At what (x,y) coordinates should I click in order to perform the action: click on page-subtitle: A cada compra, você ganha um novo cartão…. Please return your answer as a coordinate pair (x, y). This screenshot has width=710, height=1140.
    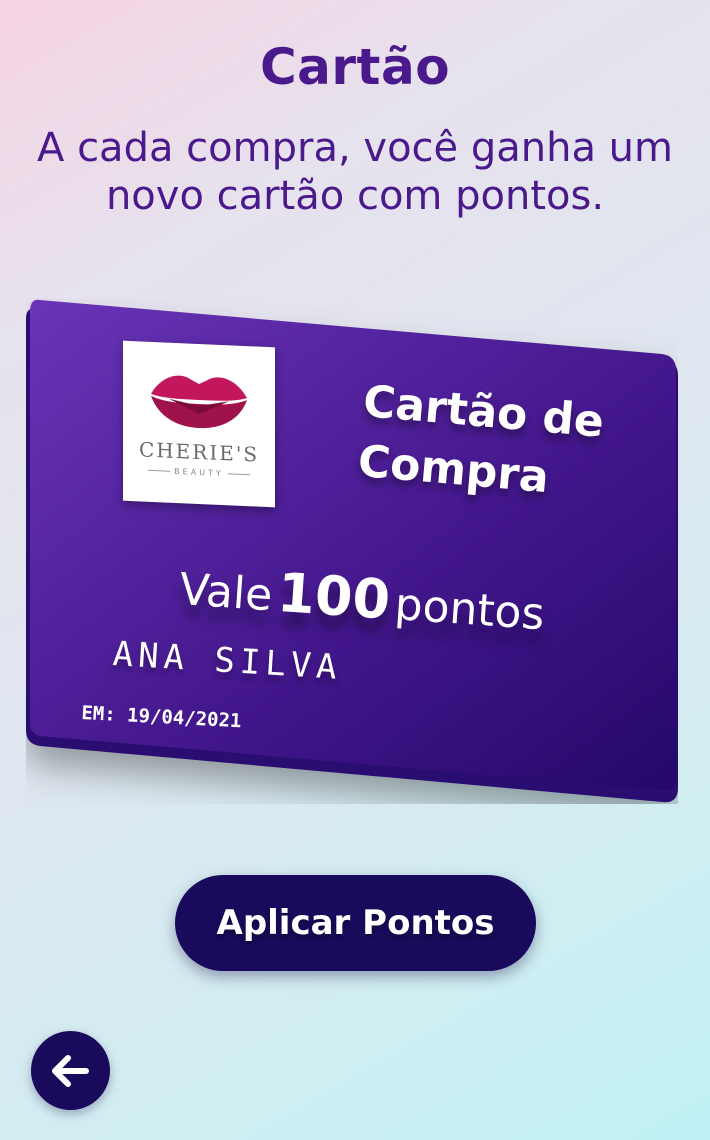
    Looking at the image, I should click on (354, 172).